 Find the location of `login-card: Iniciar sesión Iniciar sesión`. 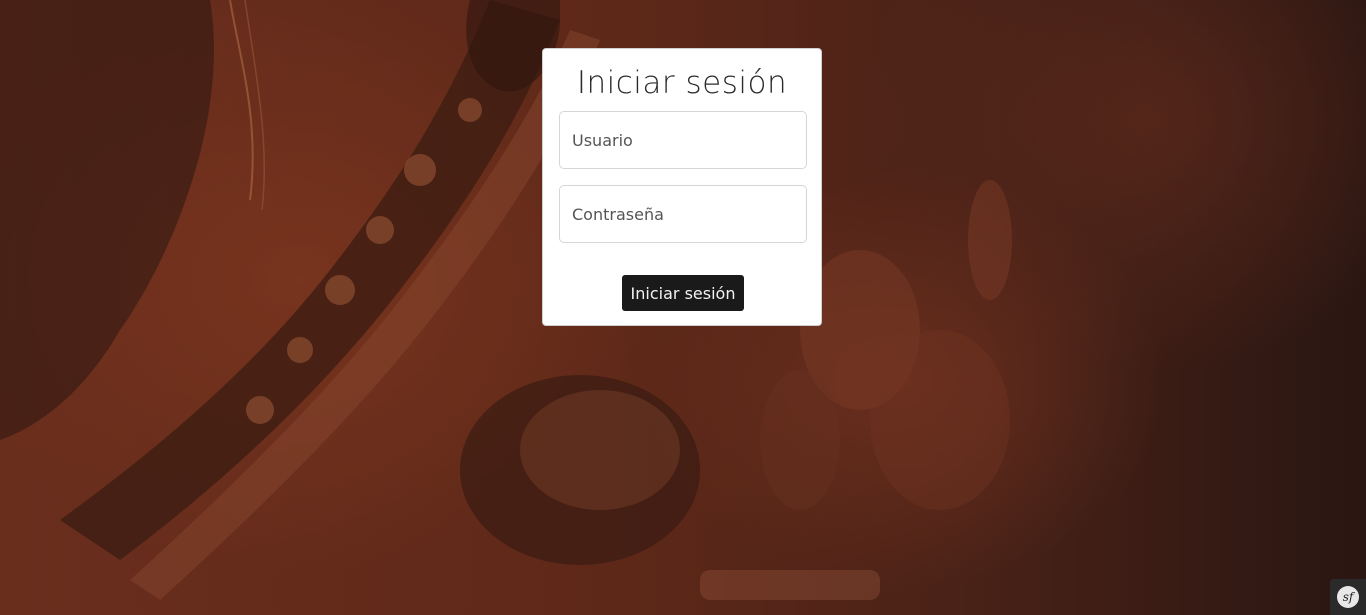

login-card: Iniciar sesión Iniciar sesión is located at coordinates (682, 187).